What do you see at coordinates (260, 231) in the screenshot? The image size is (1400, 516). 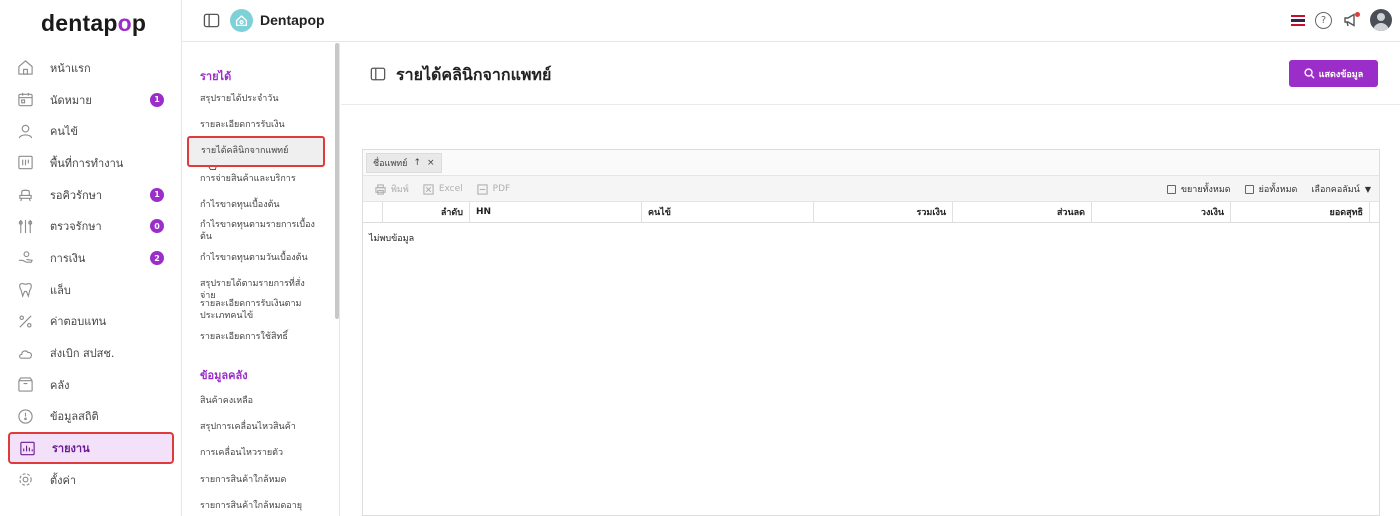 I see `submenu-item: กำไรขาดทุนตามรายการเบื้องต้น` at bounding box center [260, 231].